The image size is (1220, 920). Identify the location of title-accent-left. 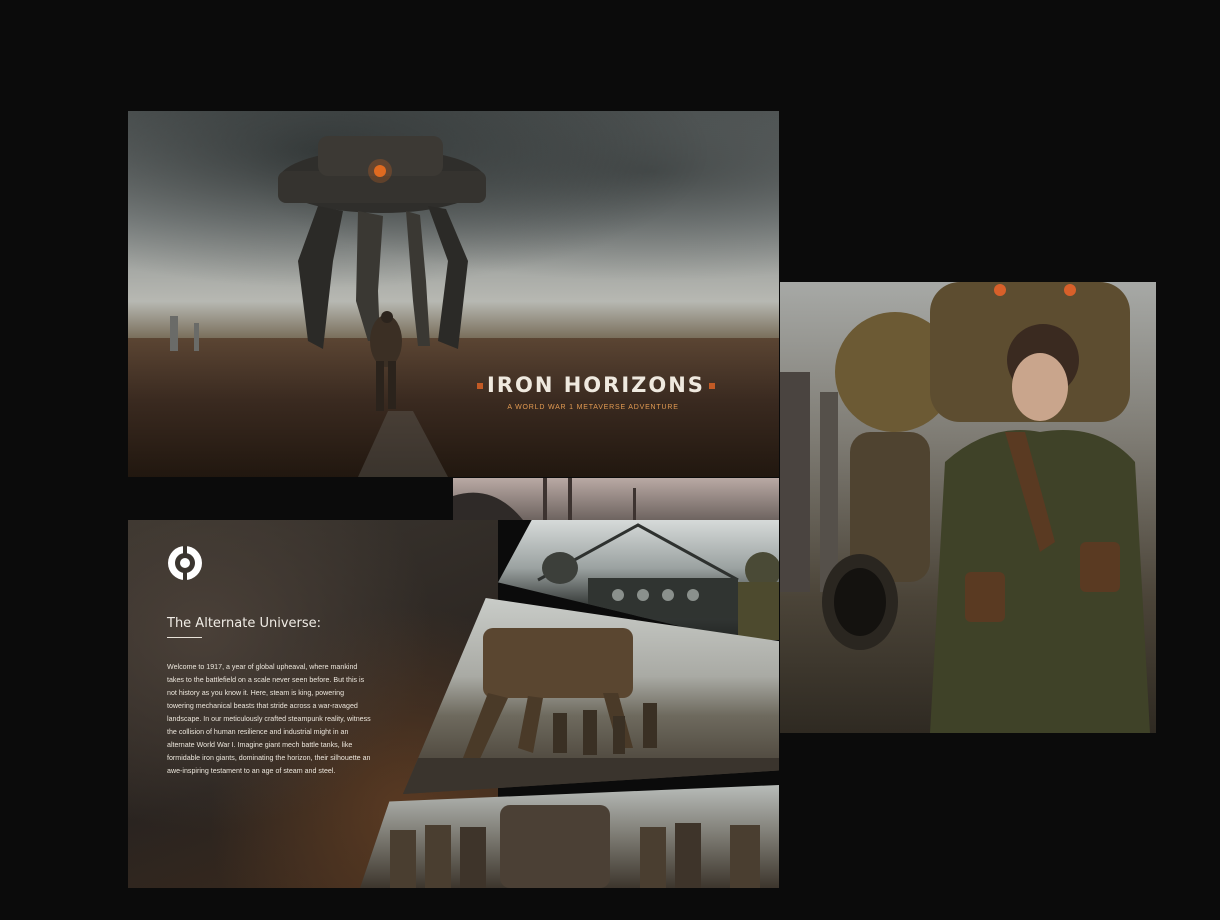
(480, 386).